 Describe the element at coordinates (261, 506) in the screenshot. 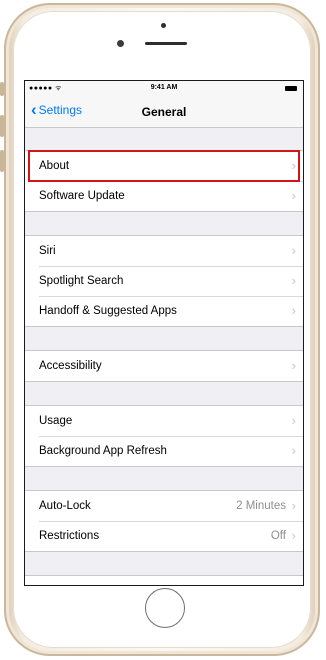

I see `row-value: 2 Minutes` at that location.